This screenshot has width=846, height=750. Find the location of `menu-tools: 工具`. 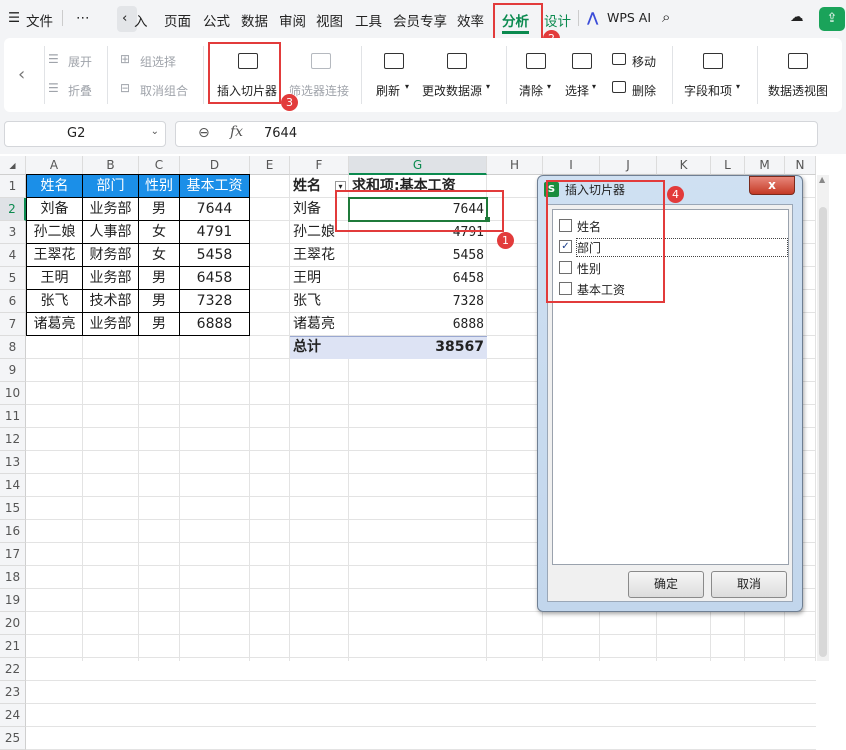

menu-tools: 工具 is located at coordinates (368, 20).